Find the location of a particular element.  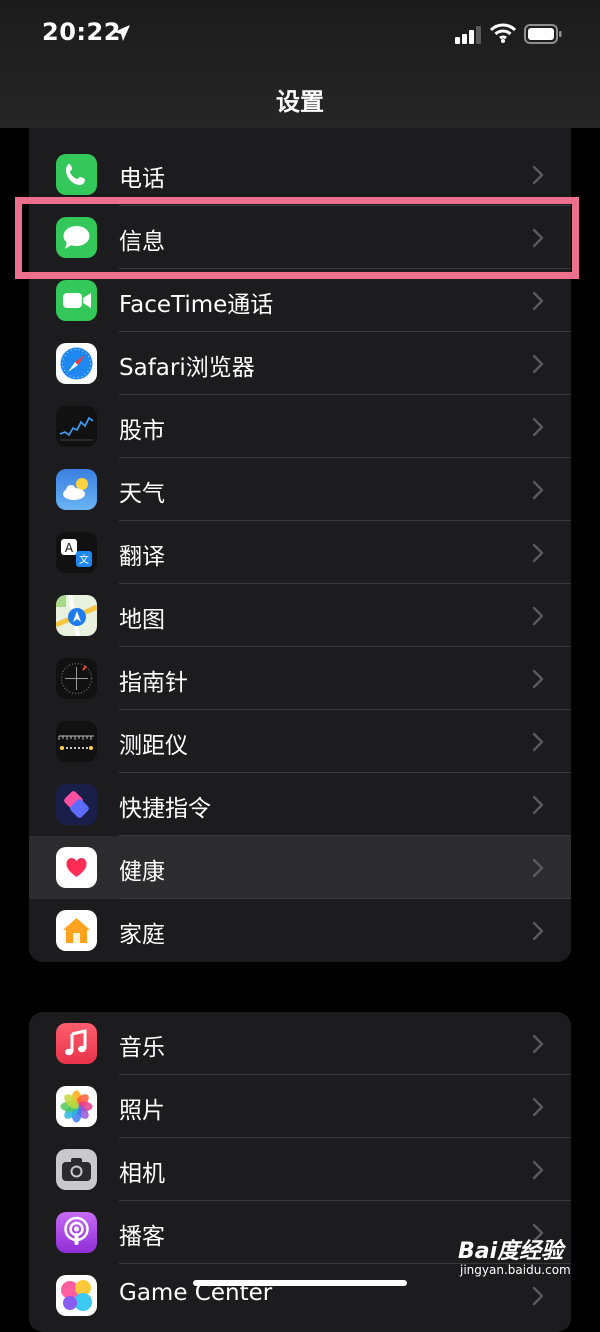

settings-row-camera: 相机 is located at coordinates (300, 1169).